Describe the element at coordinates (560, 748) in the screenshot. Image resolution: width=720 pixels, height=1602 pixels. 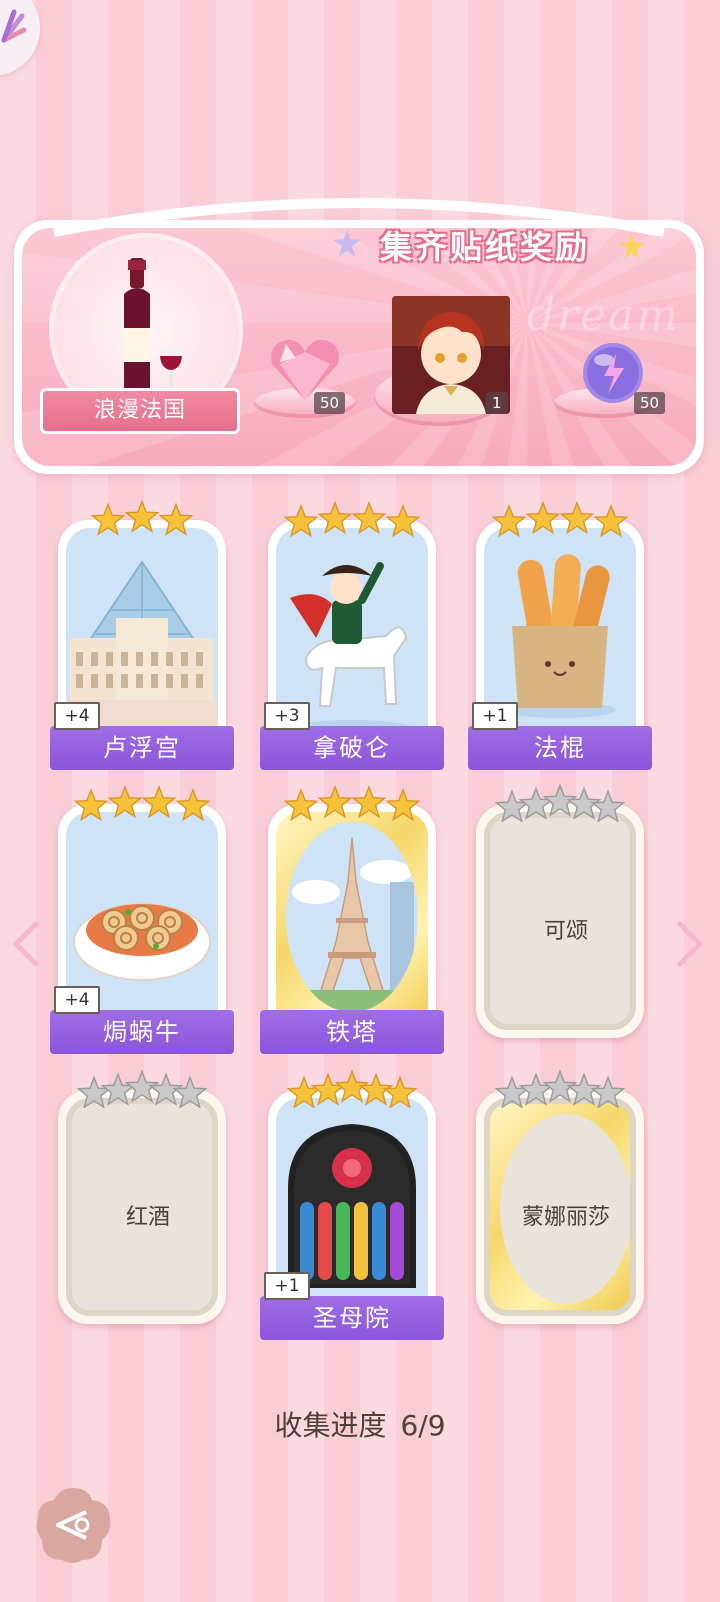
I see `sticker-name-banner: 法棍` at that location.